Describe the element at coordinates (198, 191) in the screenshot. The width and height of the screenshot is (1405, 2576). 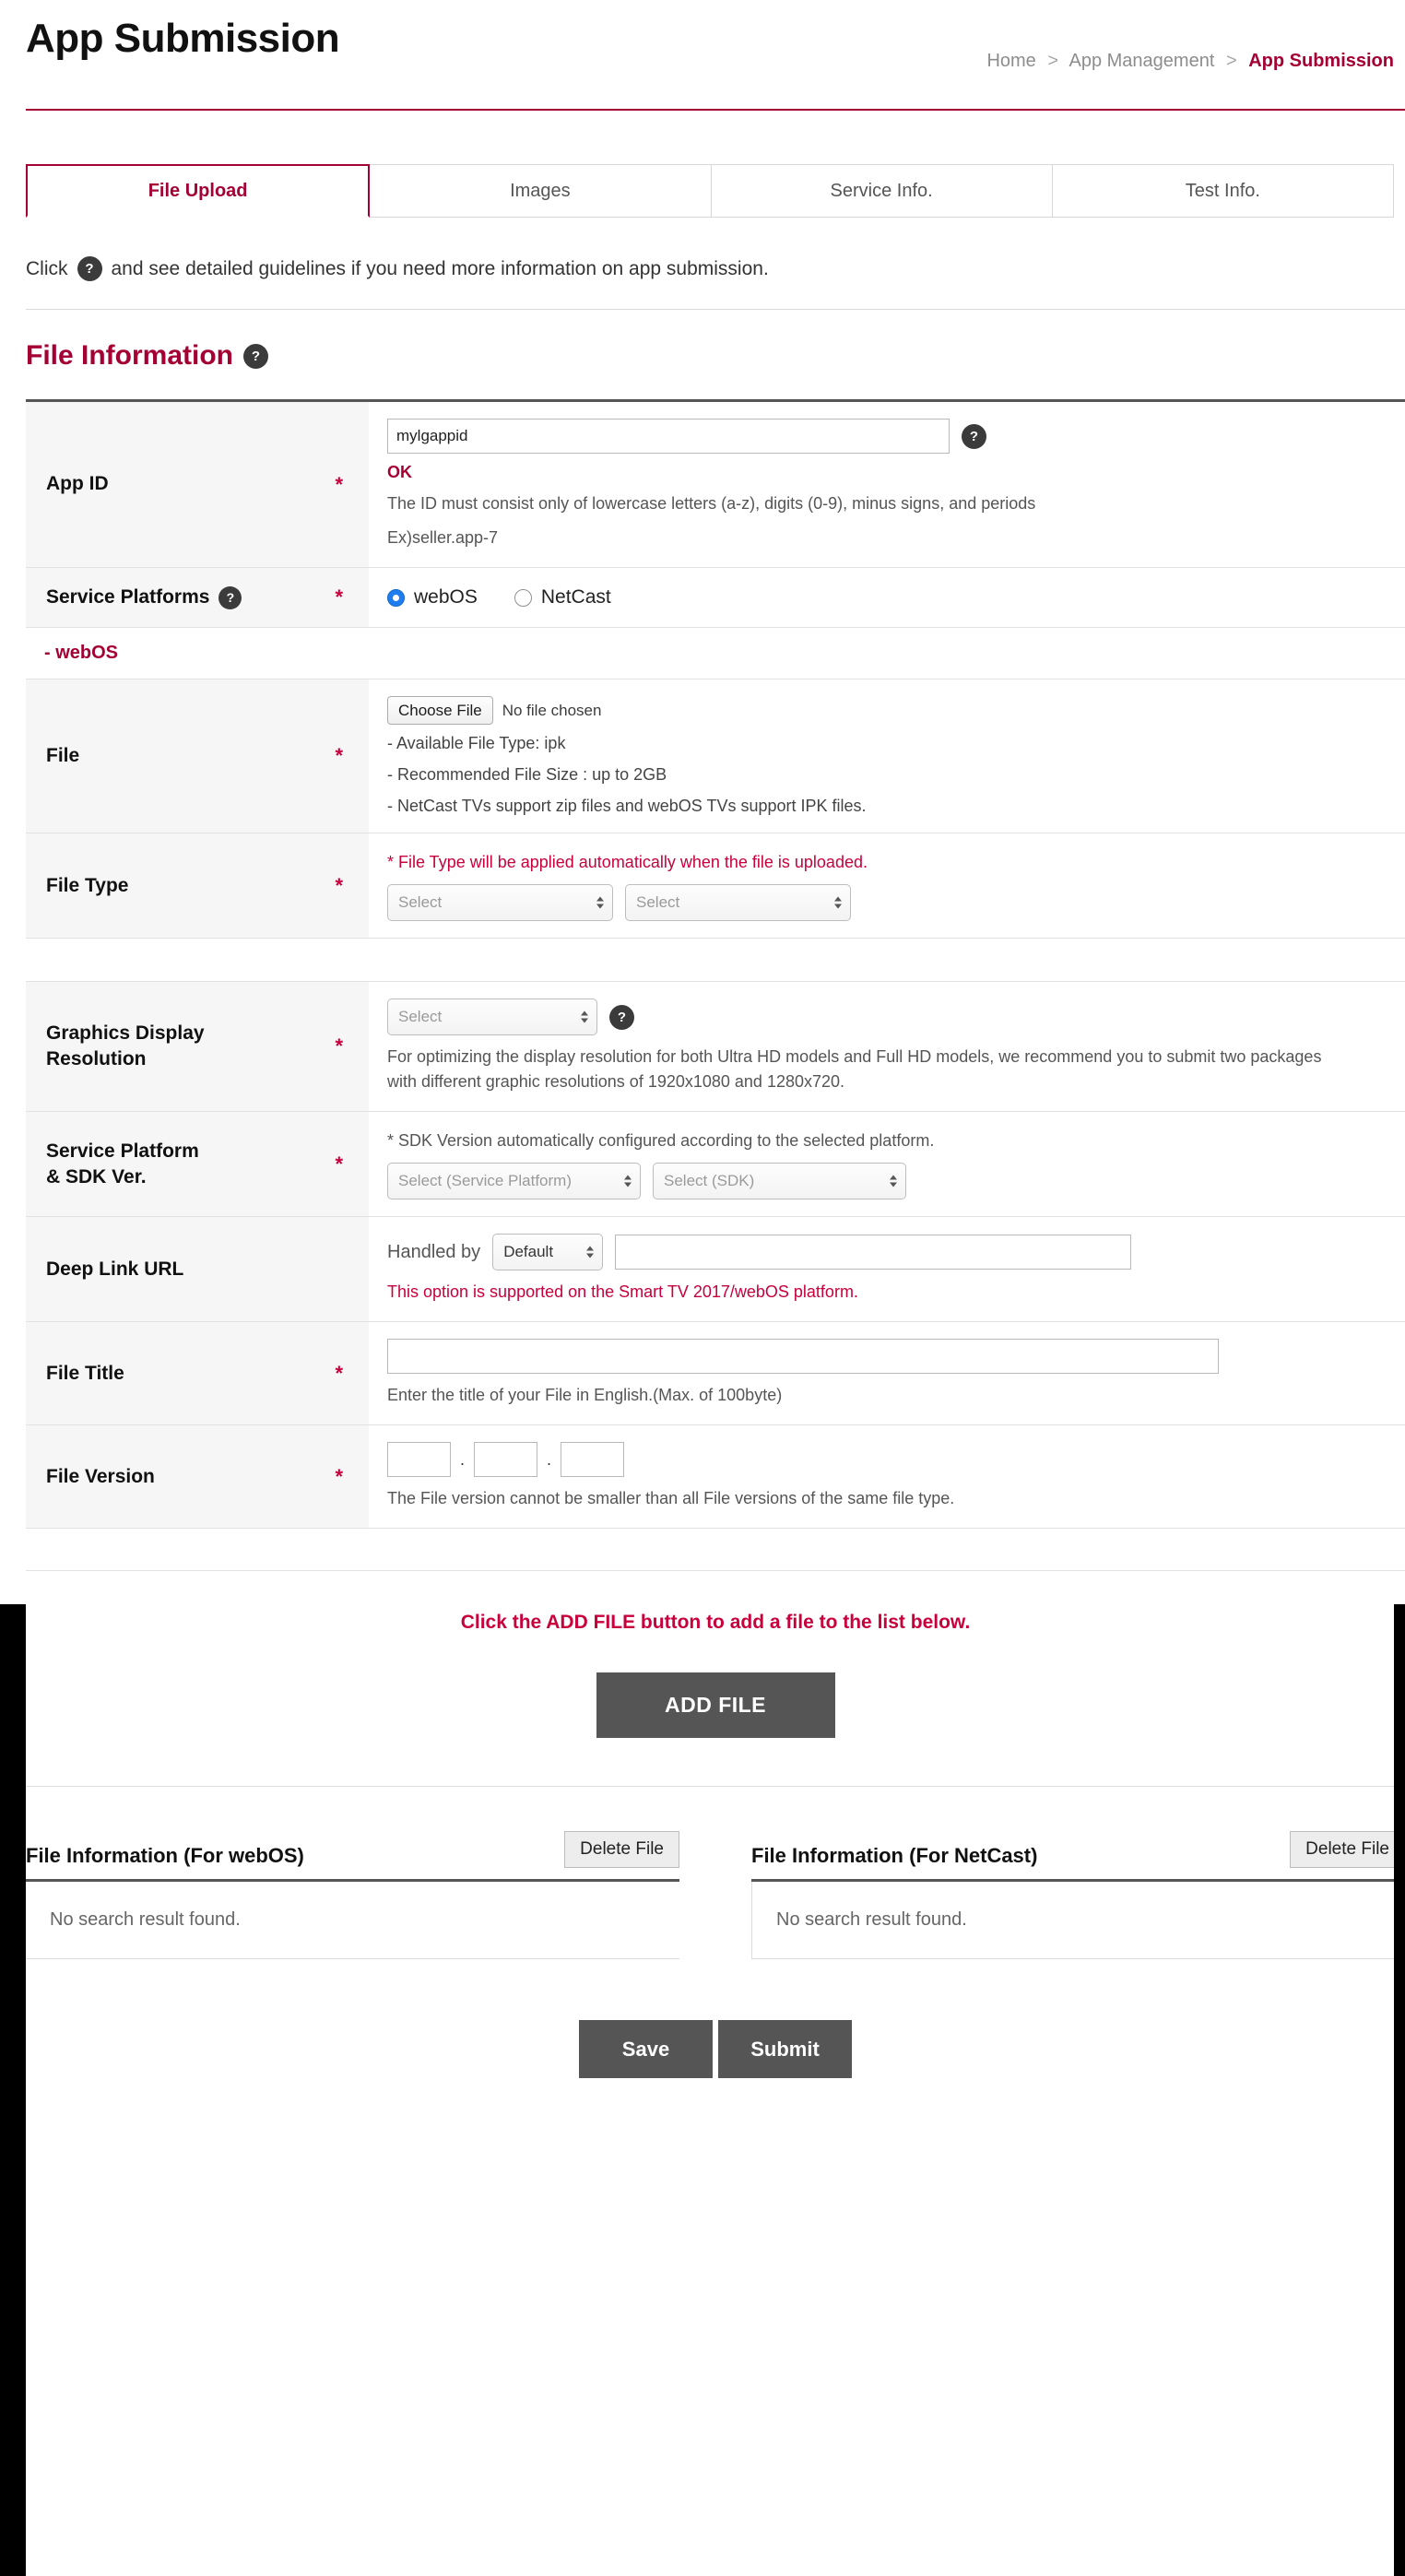
I see `tab-file-upload: File Upload` at that location.